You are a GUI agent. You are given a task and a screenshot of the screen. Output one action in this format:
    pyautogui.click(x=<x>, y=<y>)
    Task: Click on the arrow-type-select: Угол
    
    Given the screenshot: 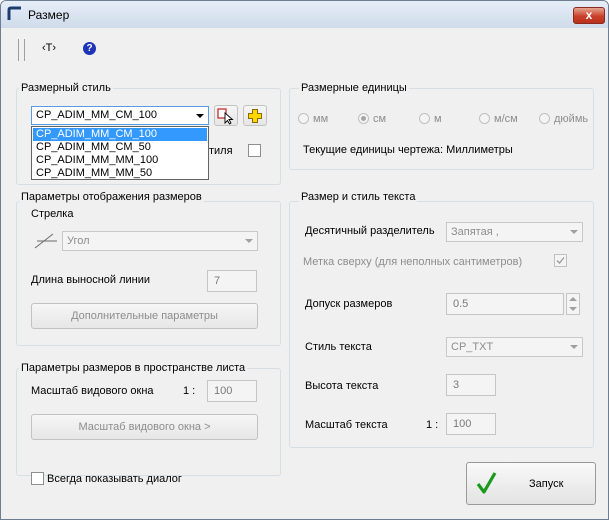 What is the action you would take?
    pyautogui.click(x=160, y=241)
    